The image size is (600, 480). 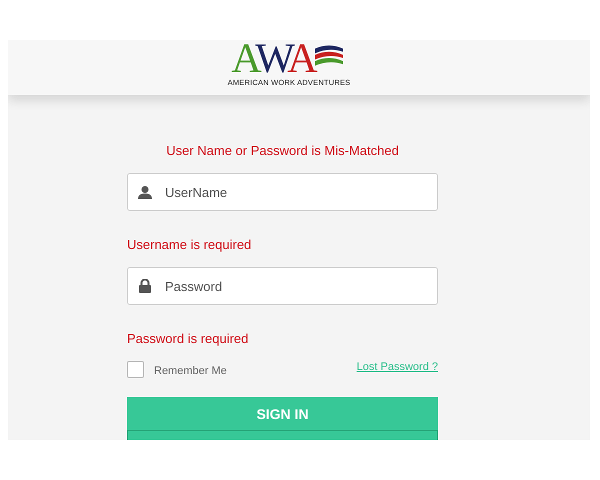 I want to click on lost-password-link: Lost Password ?, so click(x=397, y=366).